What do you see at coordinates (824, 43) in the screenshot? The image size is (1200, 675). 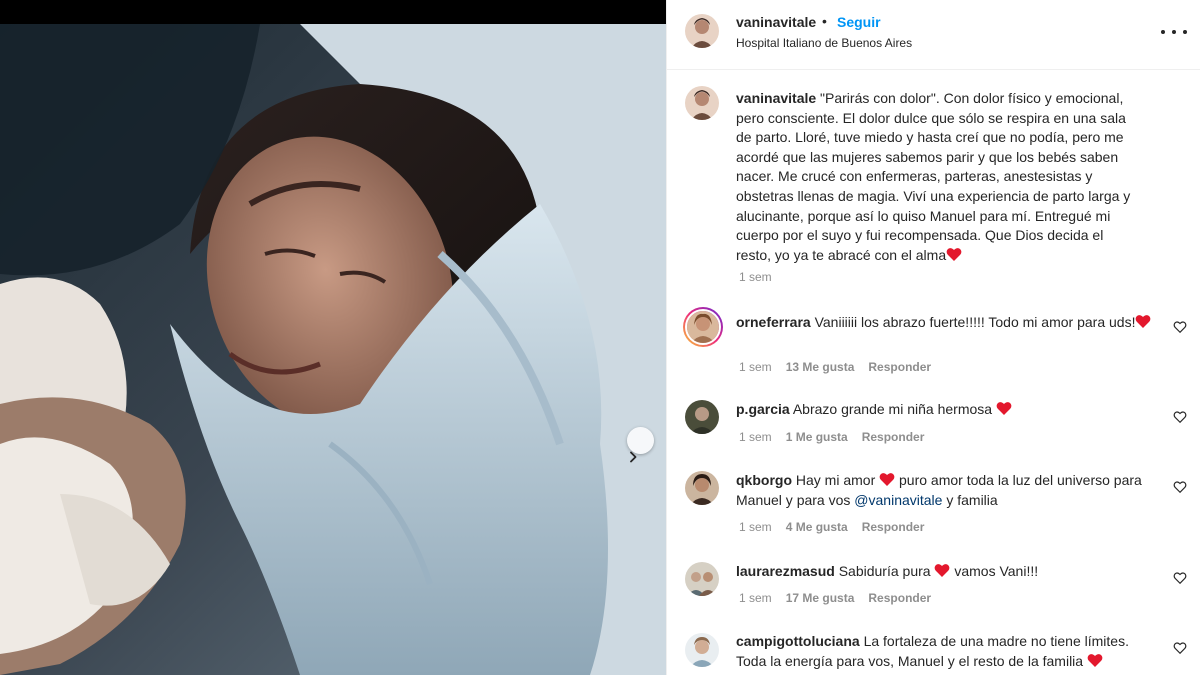 I see `location-link: Hospital Italiano de Buenos Aires` at bounding box center [824, 43].